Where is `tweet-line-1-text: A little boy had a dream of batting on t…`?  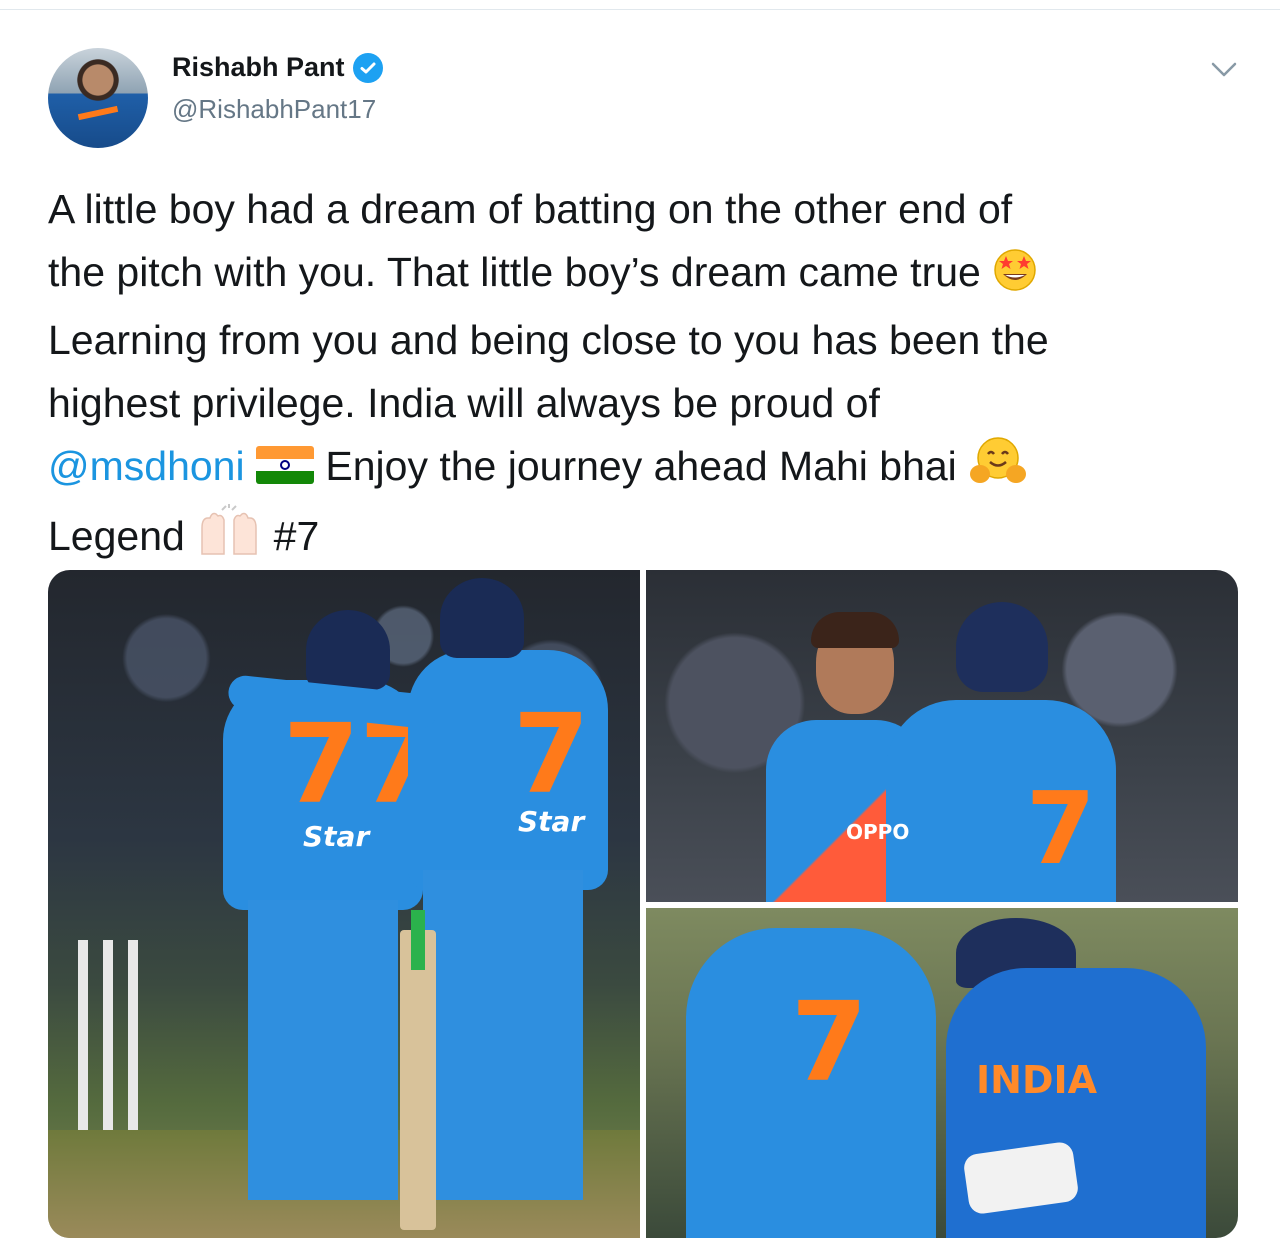 tweet-line-1-text: A little boy had a dream of batting on t… is located at coordinates (530, 209).